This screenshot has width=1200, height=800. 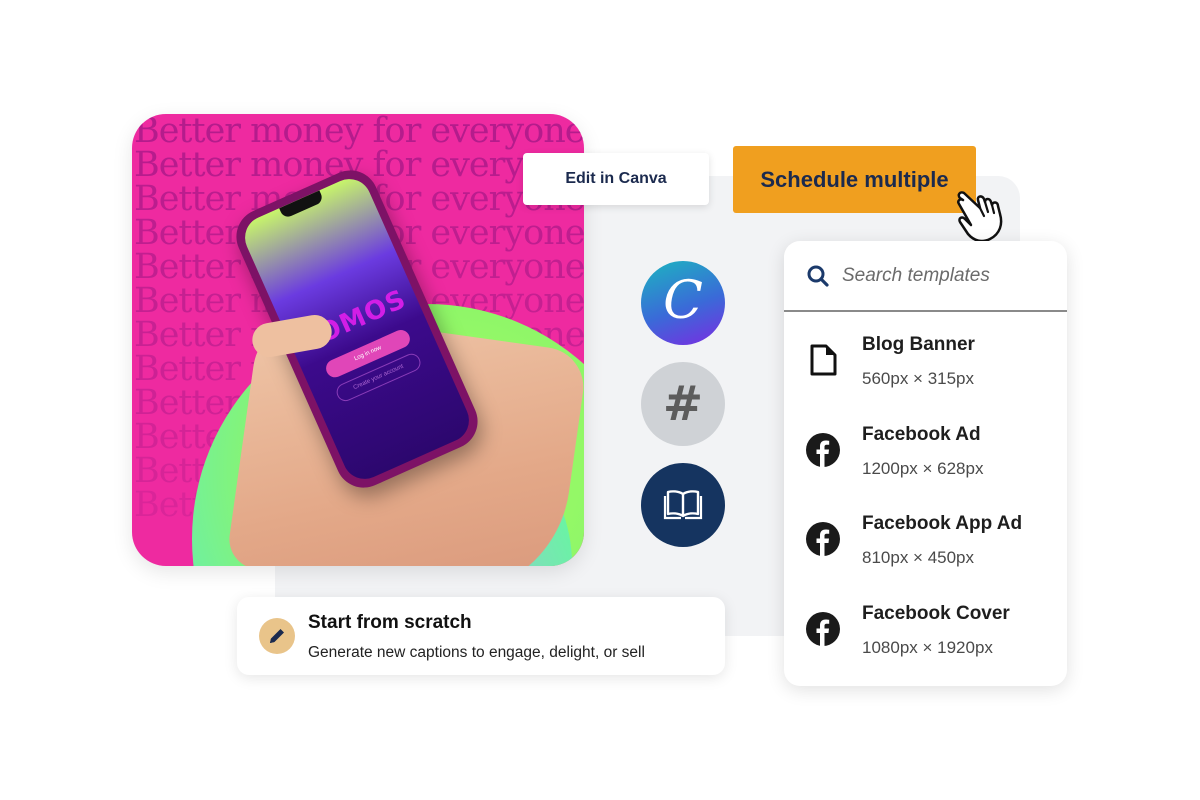 What do you see at coordinates (918, 557) in the screenshot?
I see `template-size: 810px × 450px` at bounding box center [918, 557].